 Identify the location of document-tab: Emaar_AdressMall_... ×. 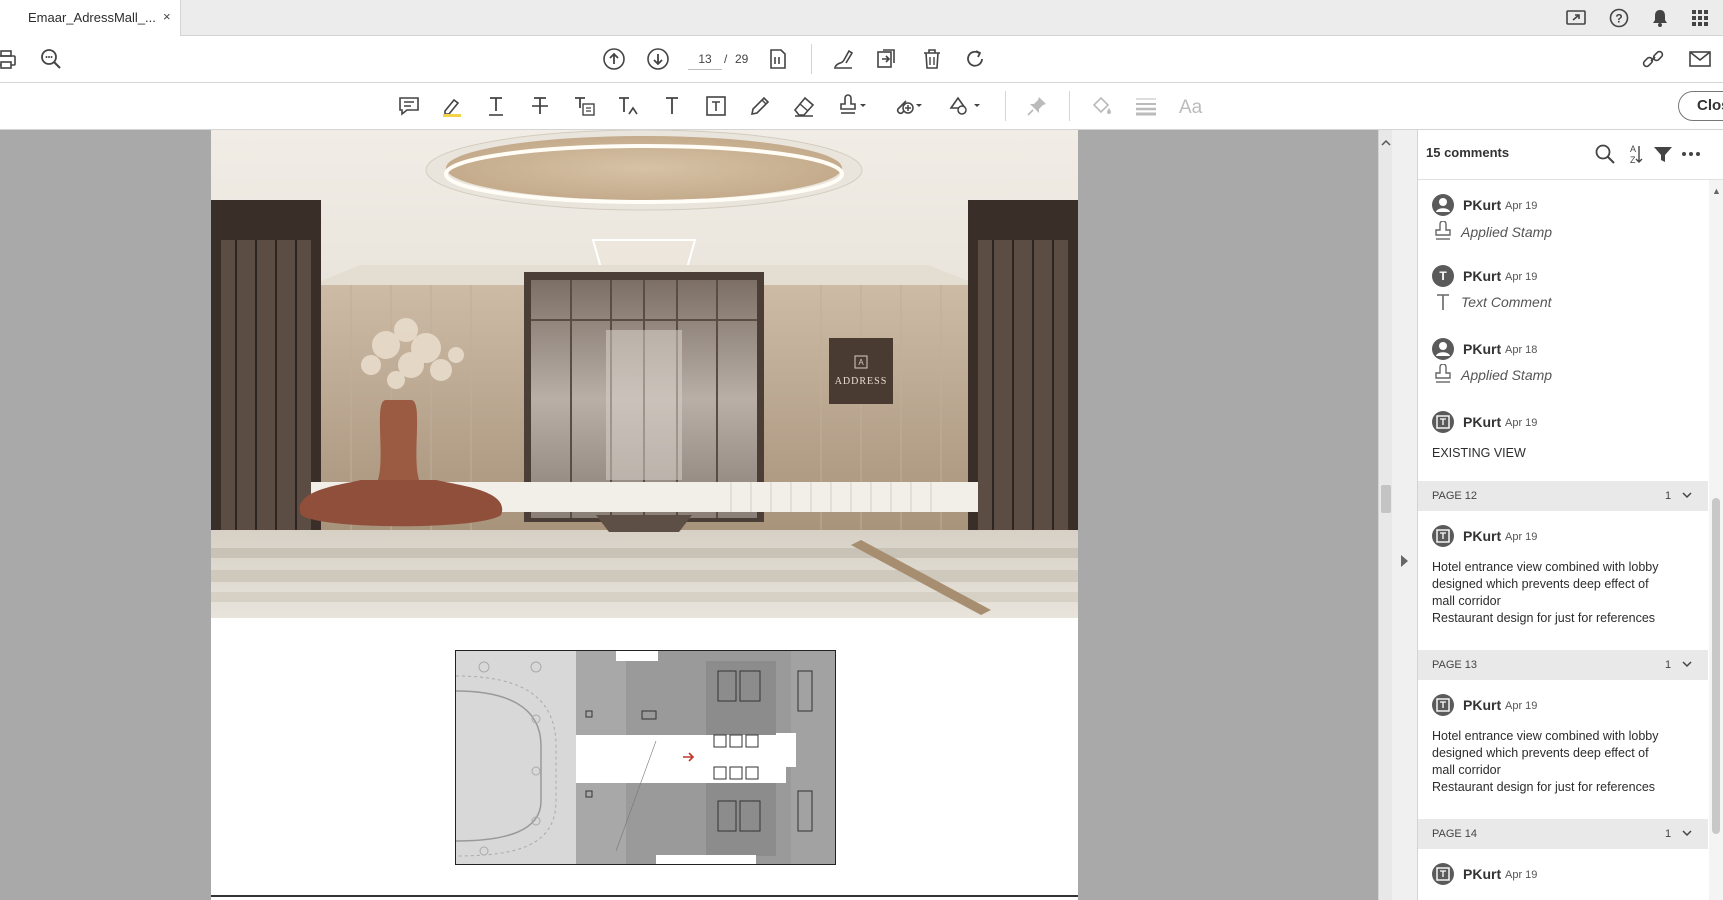
(90, 18).